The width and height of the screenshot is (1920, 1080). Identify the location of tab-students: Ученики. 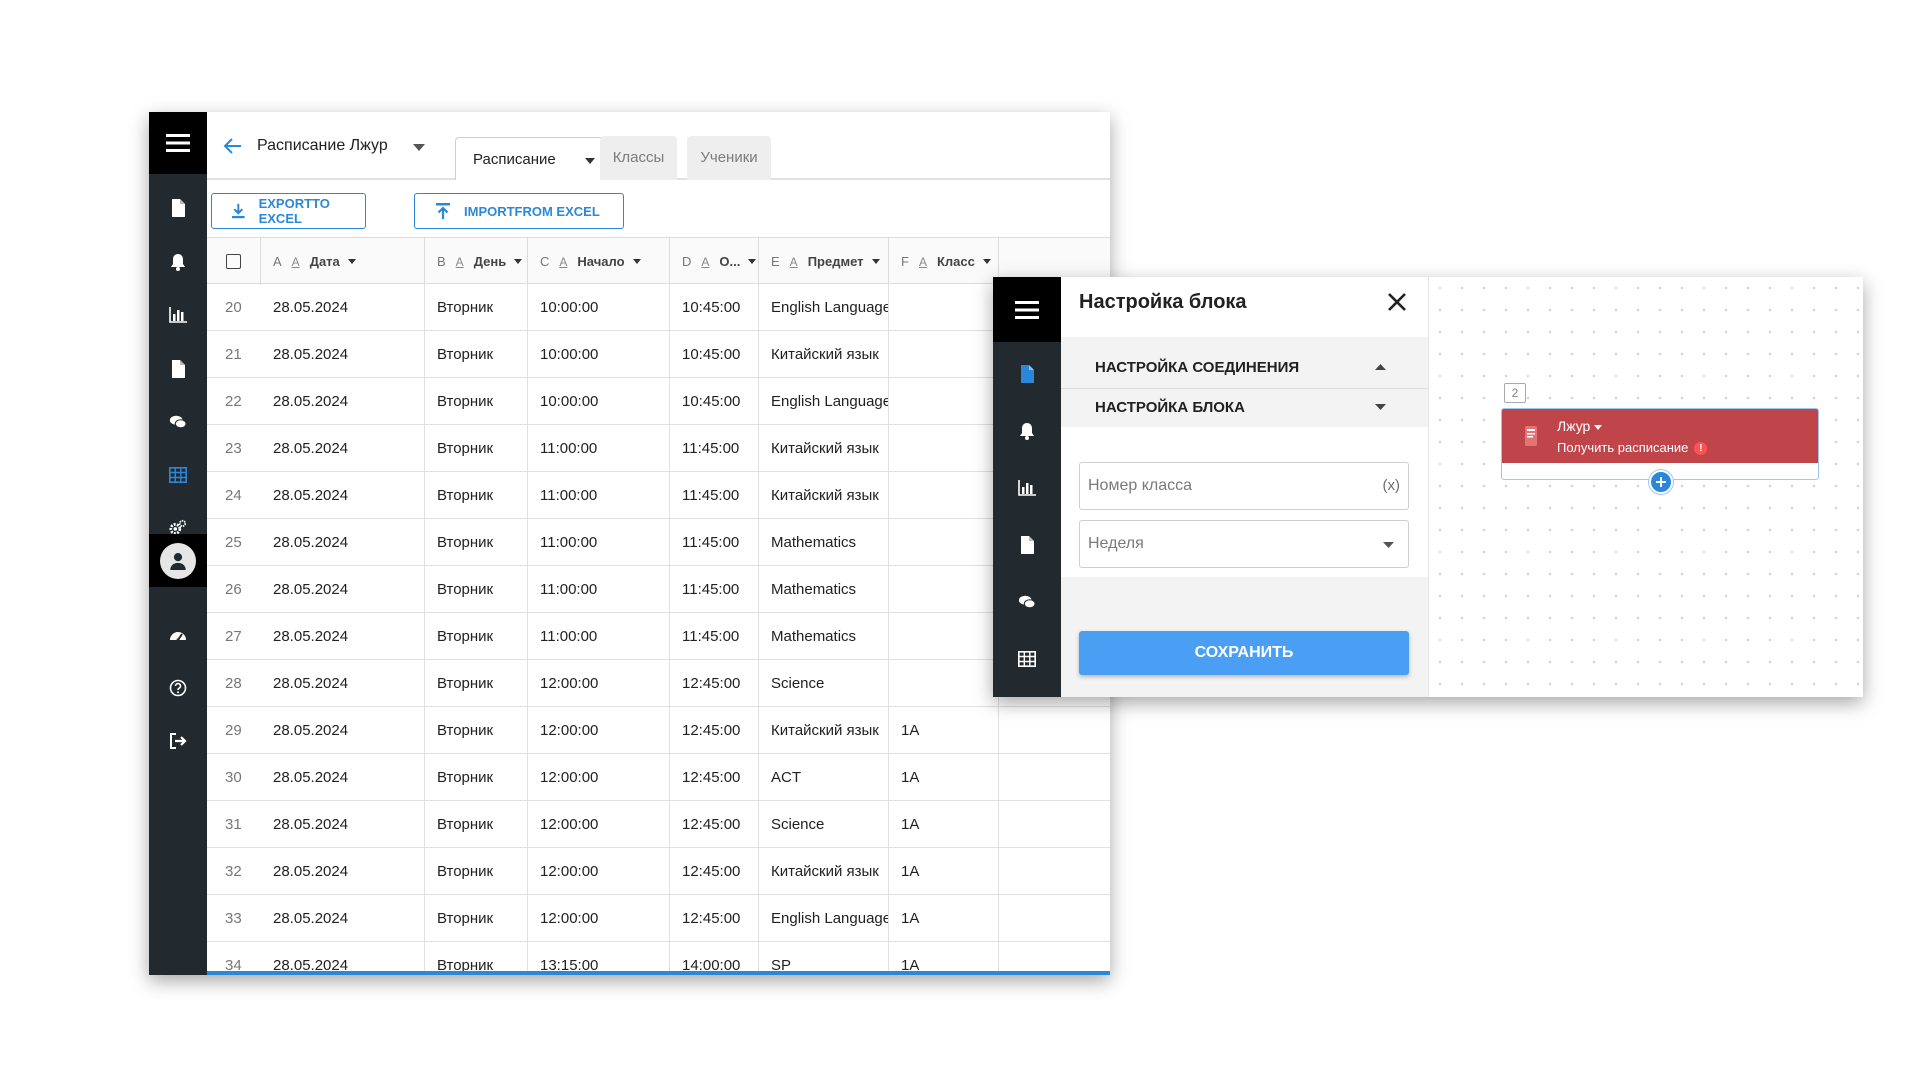
(729, 158).